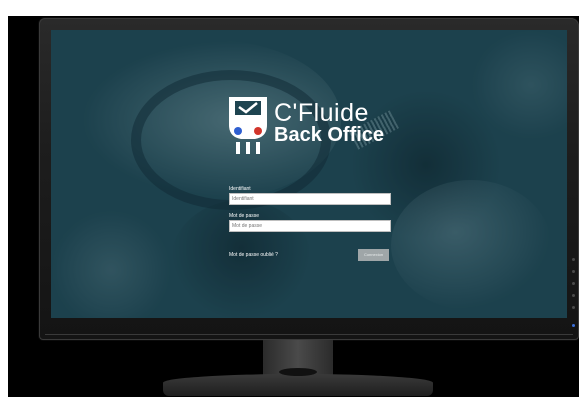 Image resolution: width=587 pixels, height=403 pixels. I want to click on refrigerant-gauge-checkmark-icon, so click(248, 125).